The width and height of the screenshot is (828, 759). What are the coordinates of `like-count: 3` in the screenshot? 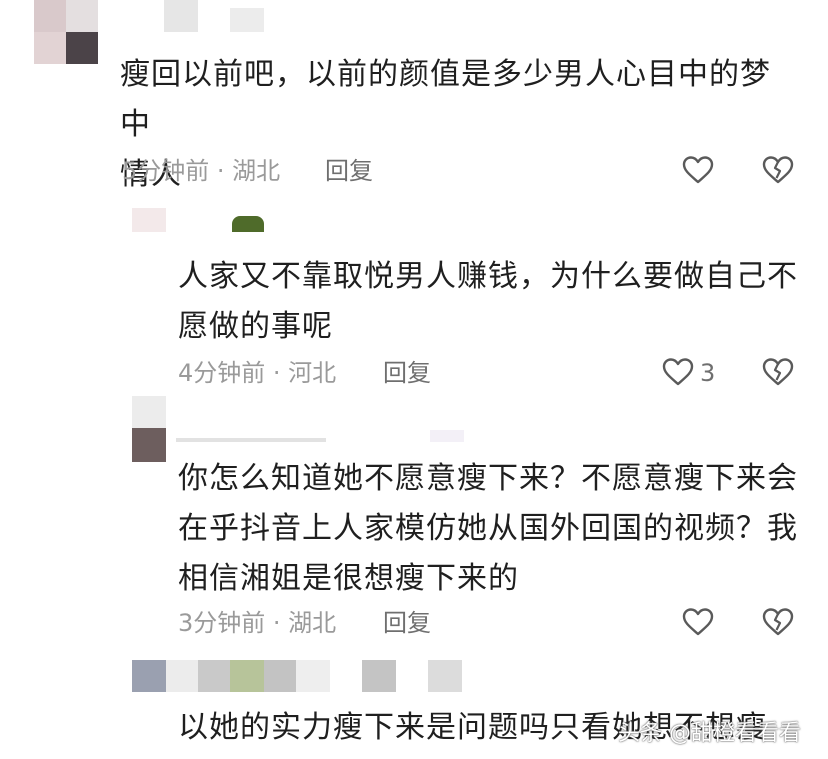 It's located at (708, 373).